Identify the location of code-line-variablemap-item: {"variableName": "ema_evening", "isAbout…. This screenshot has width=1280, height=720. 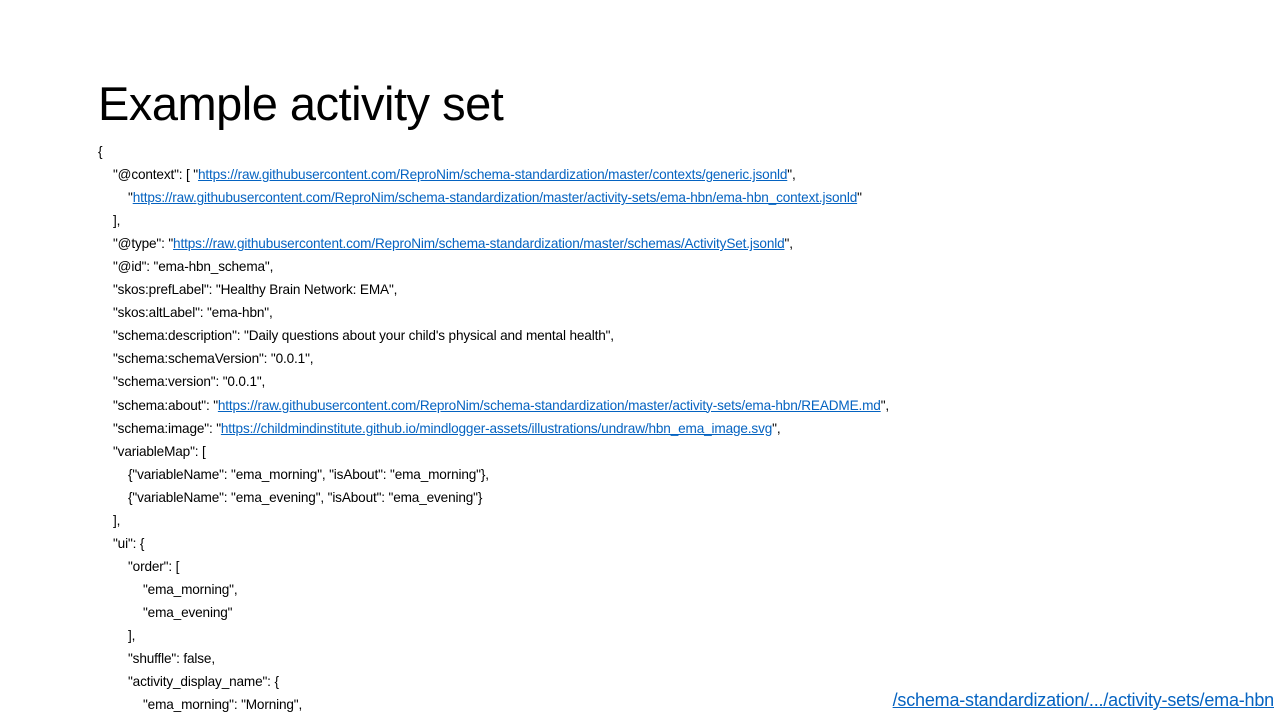
(305, 497).